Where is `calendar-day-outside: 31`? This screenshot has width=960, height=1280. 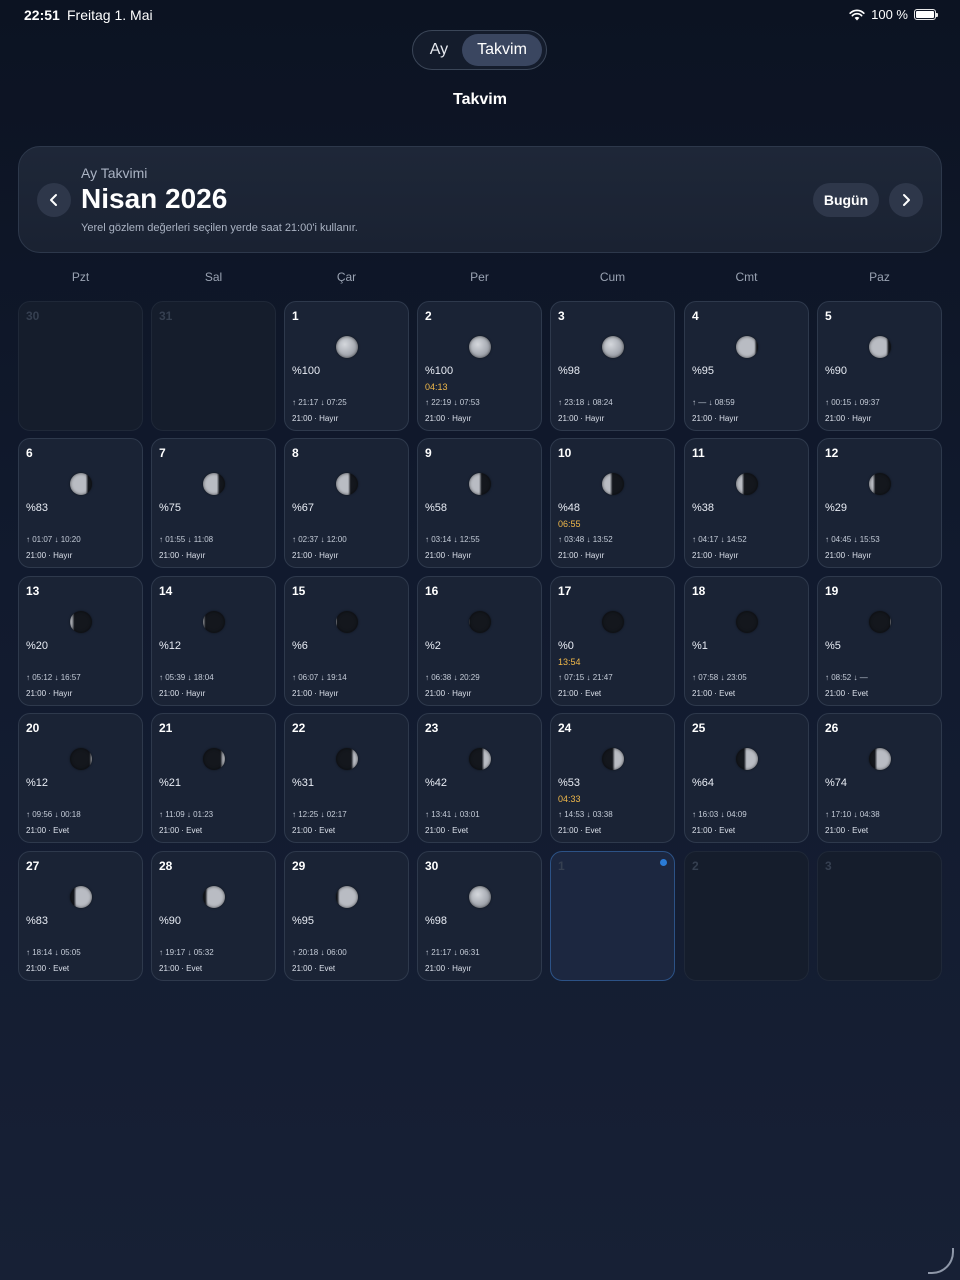 calendar-day-outside: 31 is located at coordinates (213, 366).